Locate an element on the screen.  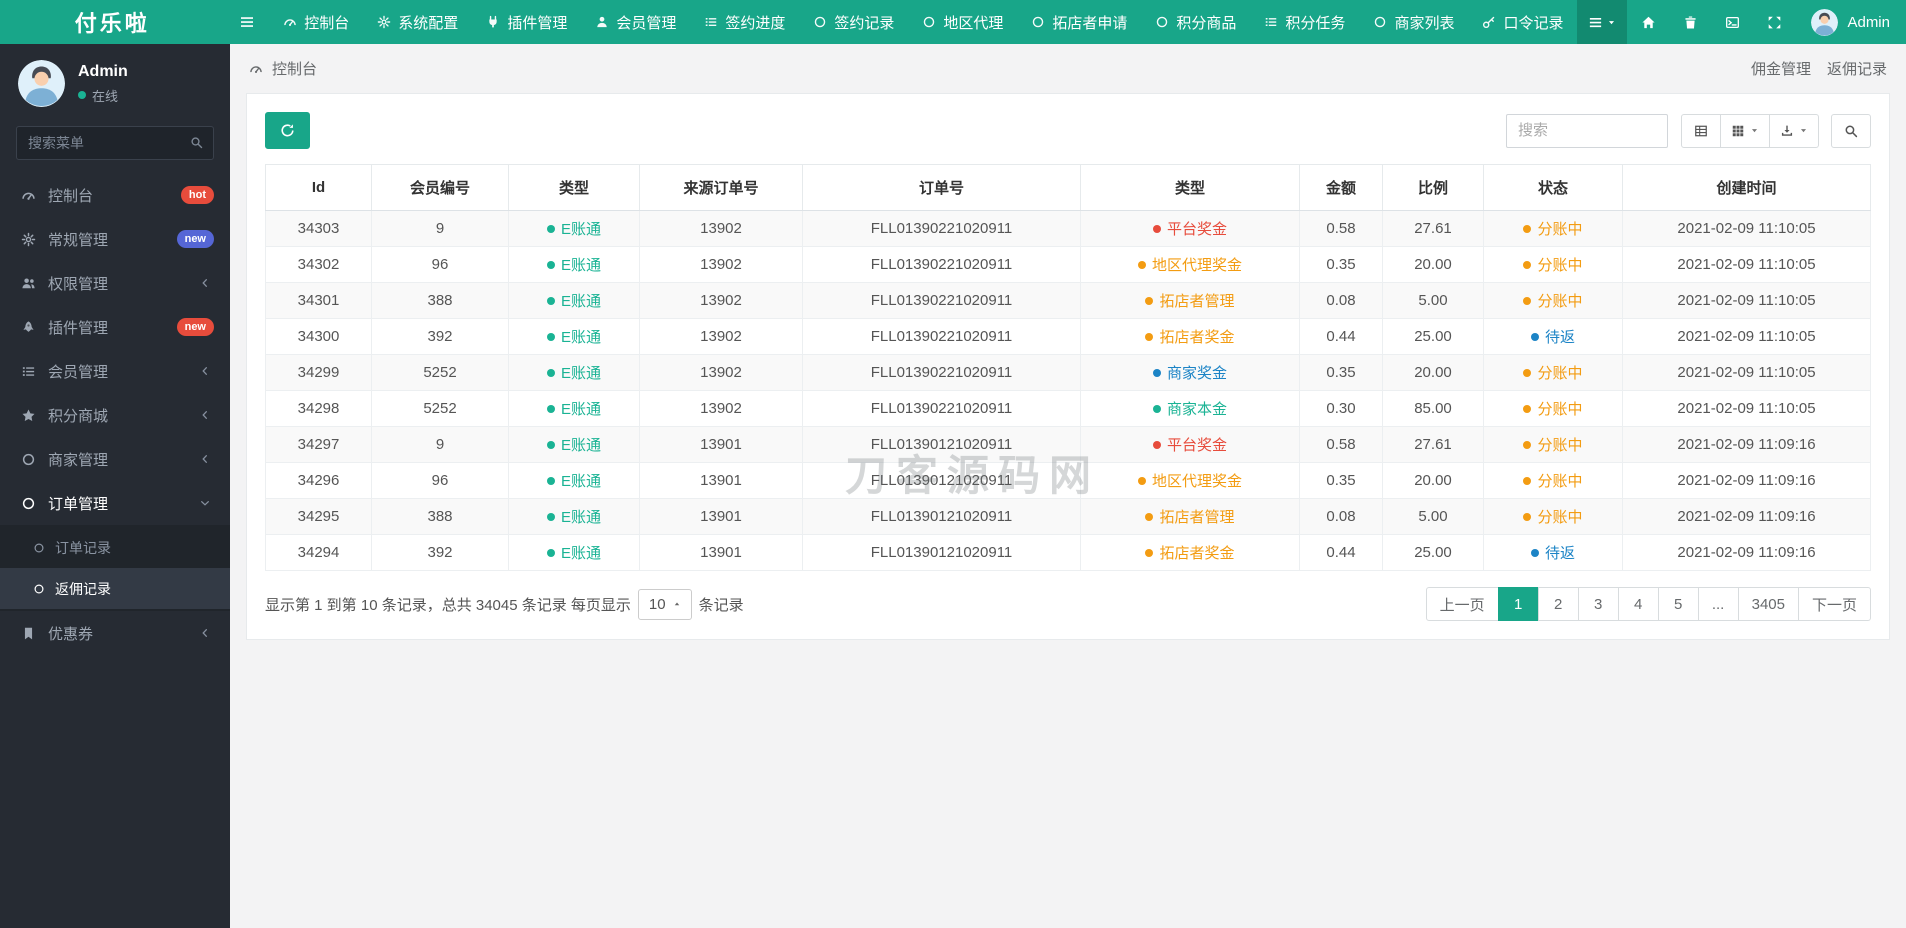
topnav-item: 积分任务 is located at coordinates (1304, 22).